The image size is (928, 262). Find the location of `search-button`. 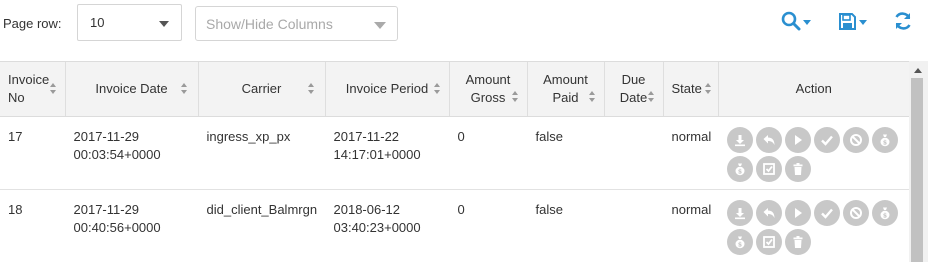

search-button is located at coordinates (796, 21).